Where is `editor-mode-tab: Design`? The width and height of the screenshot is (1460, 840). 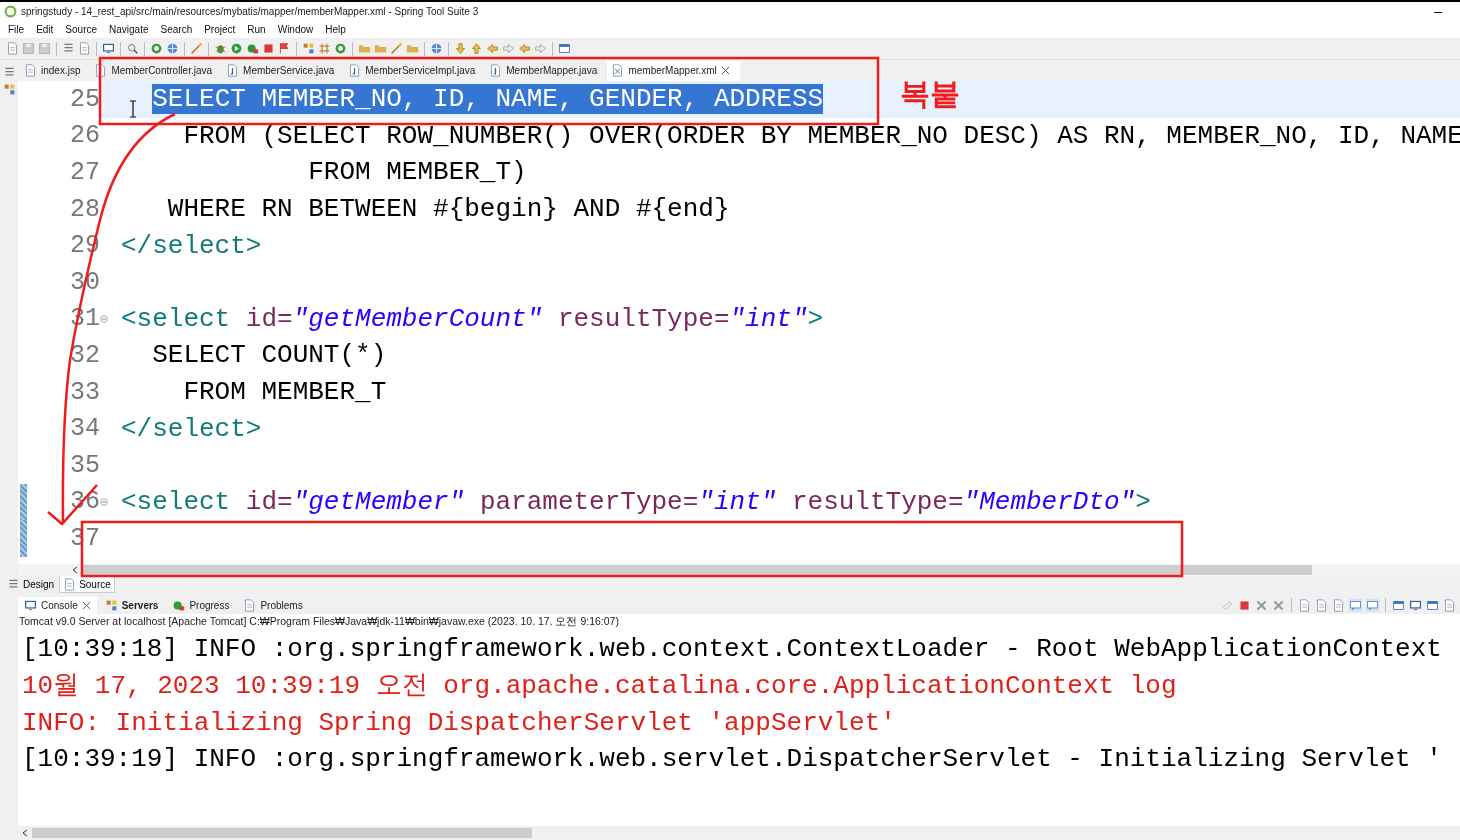 editor-mode-tab: Design is located at coordinates (31, 584).